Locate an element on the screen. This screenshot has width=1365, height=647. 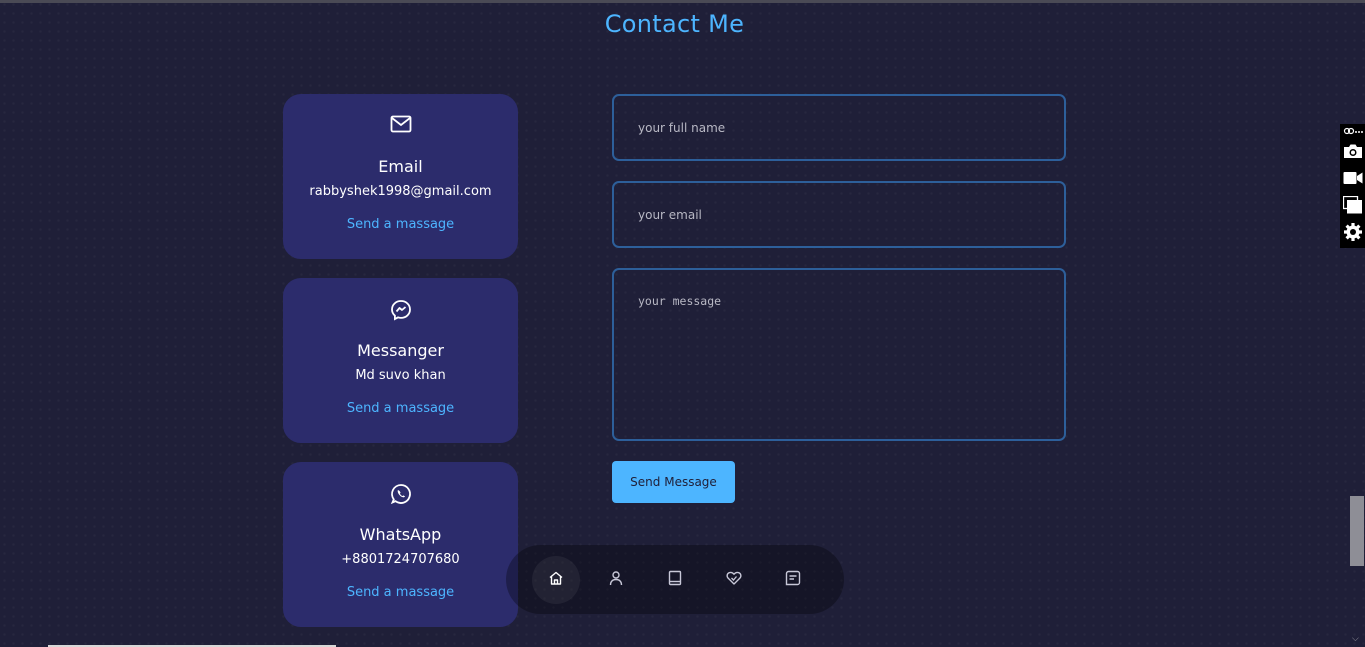
whatsapp-icon is located at coordinates (400, 494).